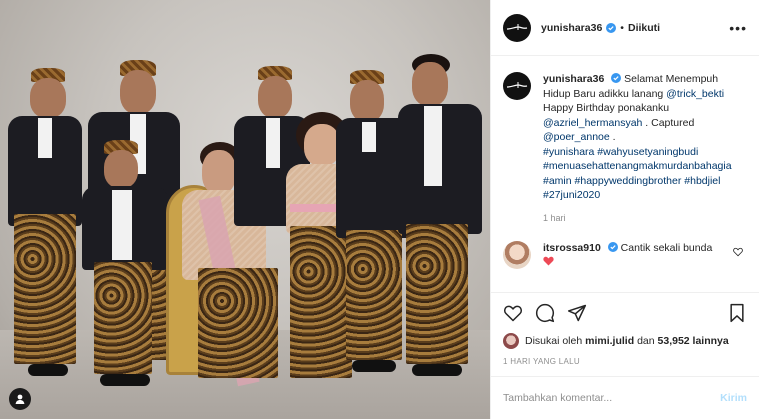 This screenshot has width=759, height=419. Describe the element at coordinates (517, 254) in the screenshot. I see `commenter-avatar` at that location.